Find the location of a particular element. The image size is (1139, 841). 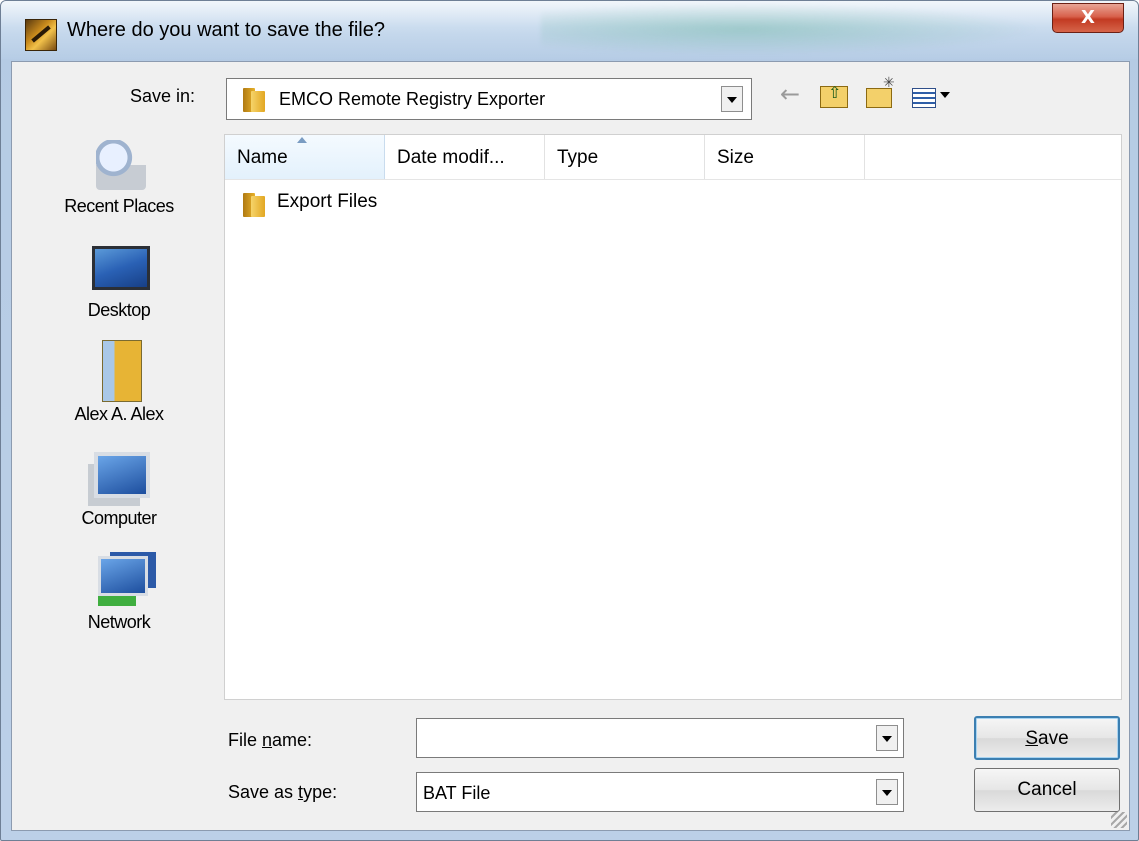

file-name-label: File name: is located at coordinates (270, 740).